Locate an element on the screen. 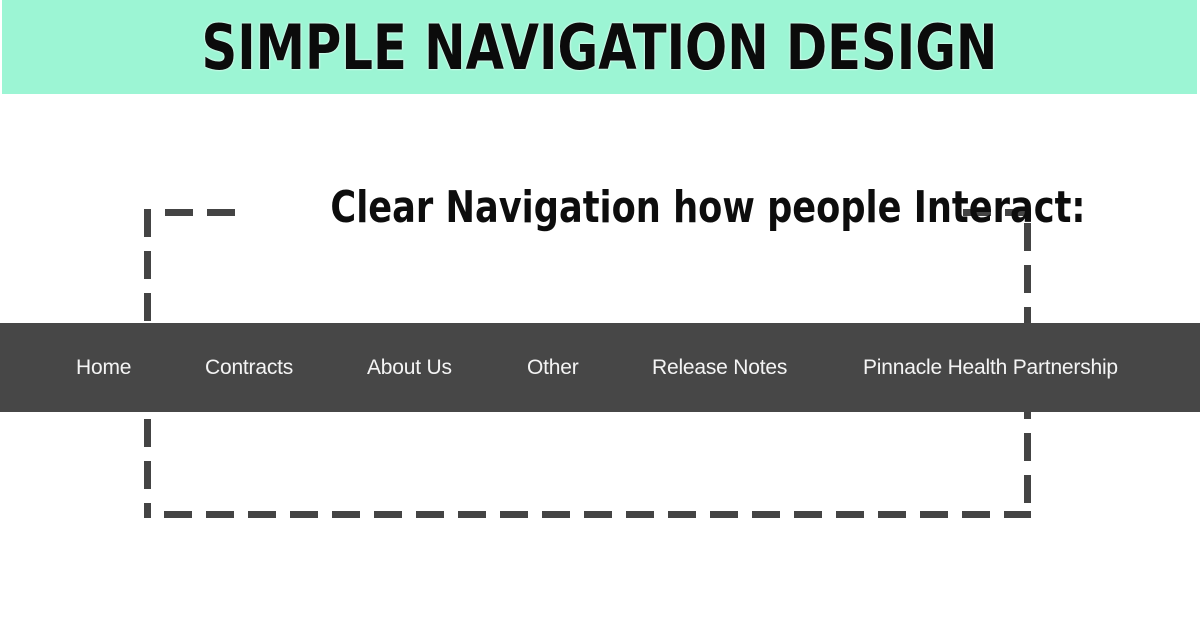 The height and width of the screenshot is (630, 1200). title-banner: SIMPLE NAVIGATION DESIGN is located at coordinates (599, 47).